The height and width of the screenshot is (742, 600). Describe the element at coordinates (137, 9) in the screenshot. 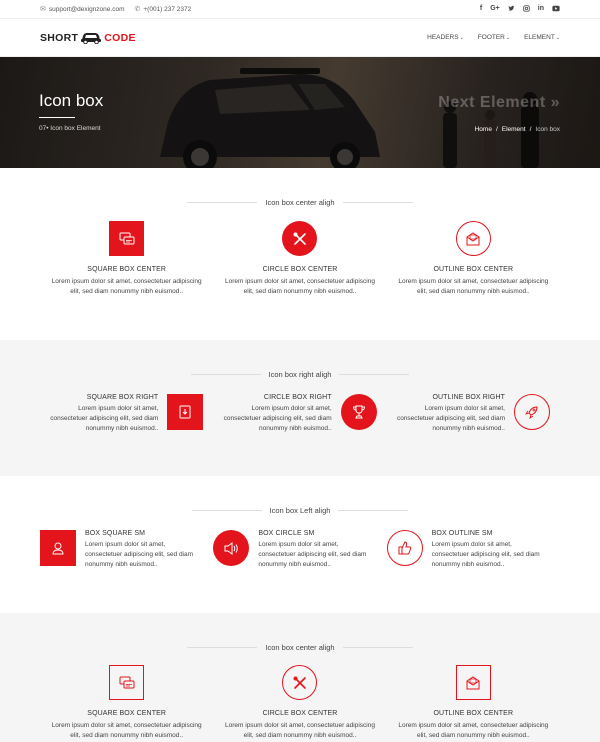

I see `phone-icon: ✆` at that location.